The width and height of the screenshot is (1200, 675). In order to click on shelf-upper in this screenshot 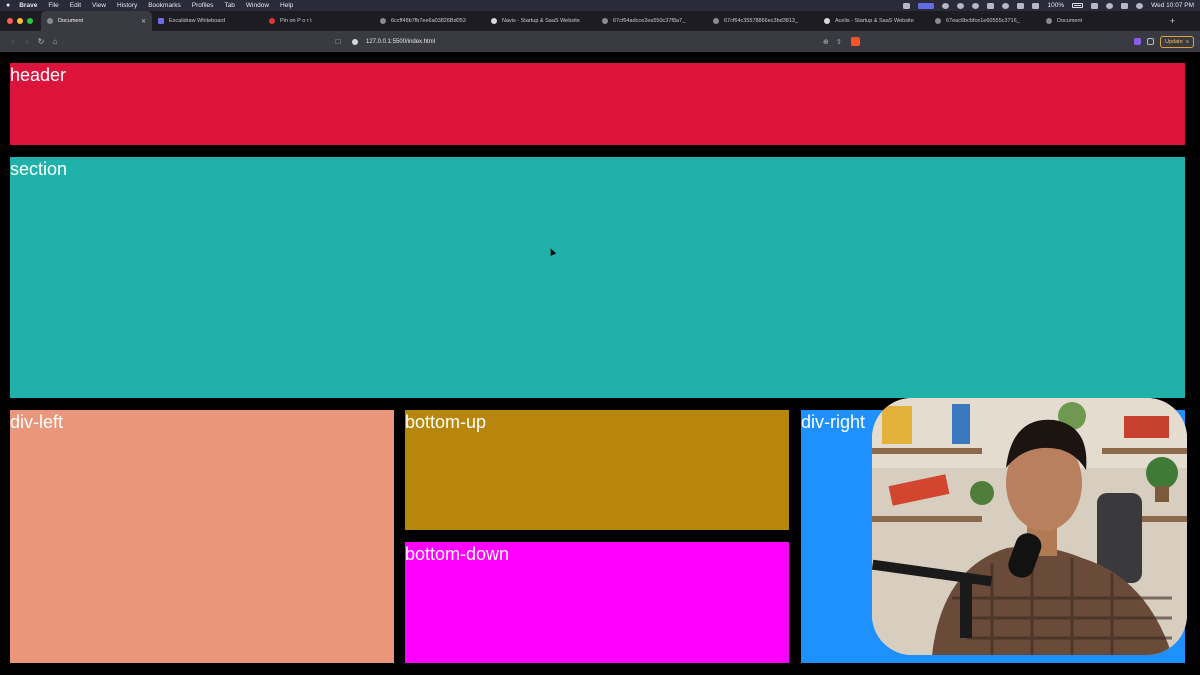, I will do `click(927, 451)`.